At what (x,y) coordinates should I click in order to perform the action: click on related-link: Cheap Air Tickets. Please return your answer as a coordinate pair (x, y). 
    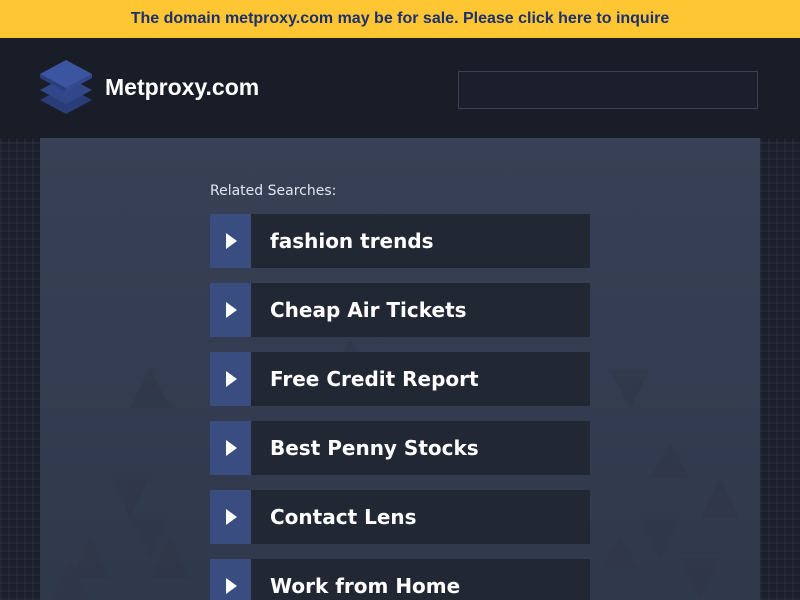
    Looking at the image, I should click on (400, 310).